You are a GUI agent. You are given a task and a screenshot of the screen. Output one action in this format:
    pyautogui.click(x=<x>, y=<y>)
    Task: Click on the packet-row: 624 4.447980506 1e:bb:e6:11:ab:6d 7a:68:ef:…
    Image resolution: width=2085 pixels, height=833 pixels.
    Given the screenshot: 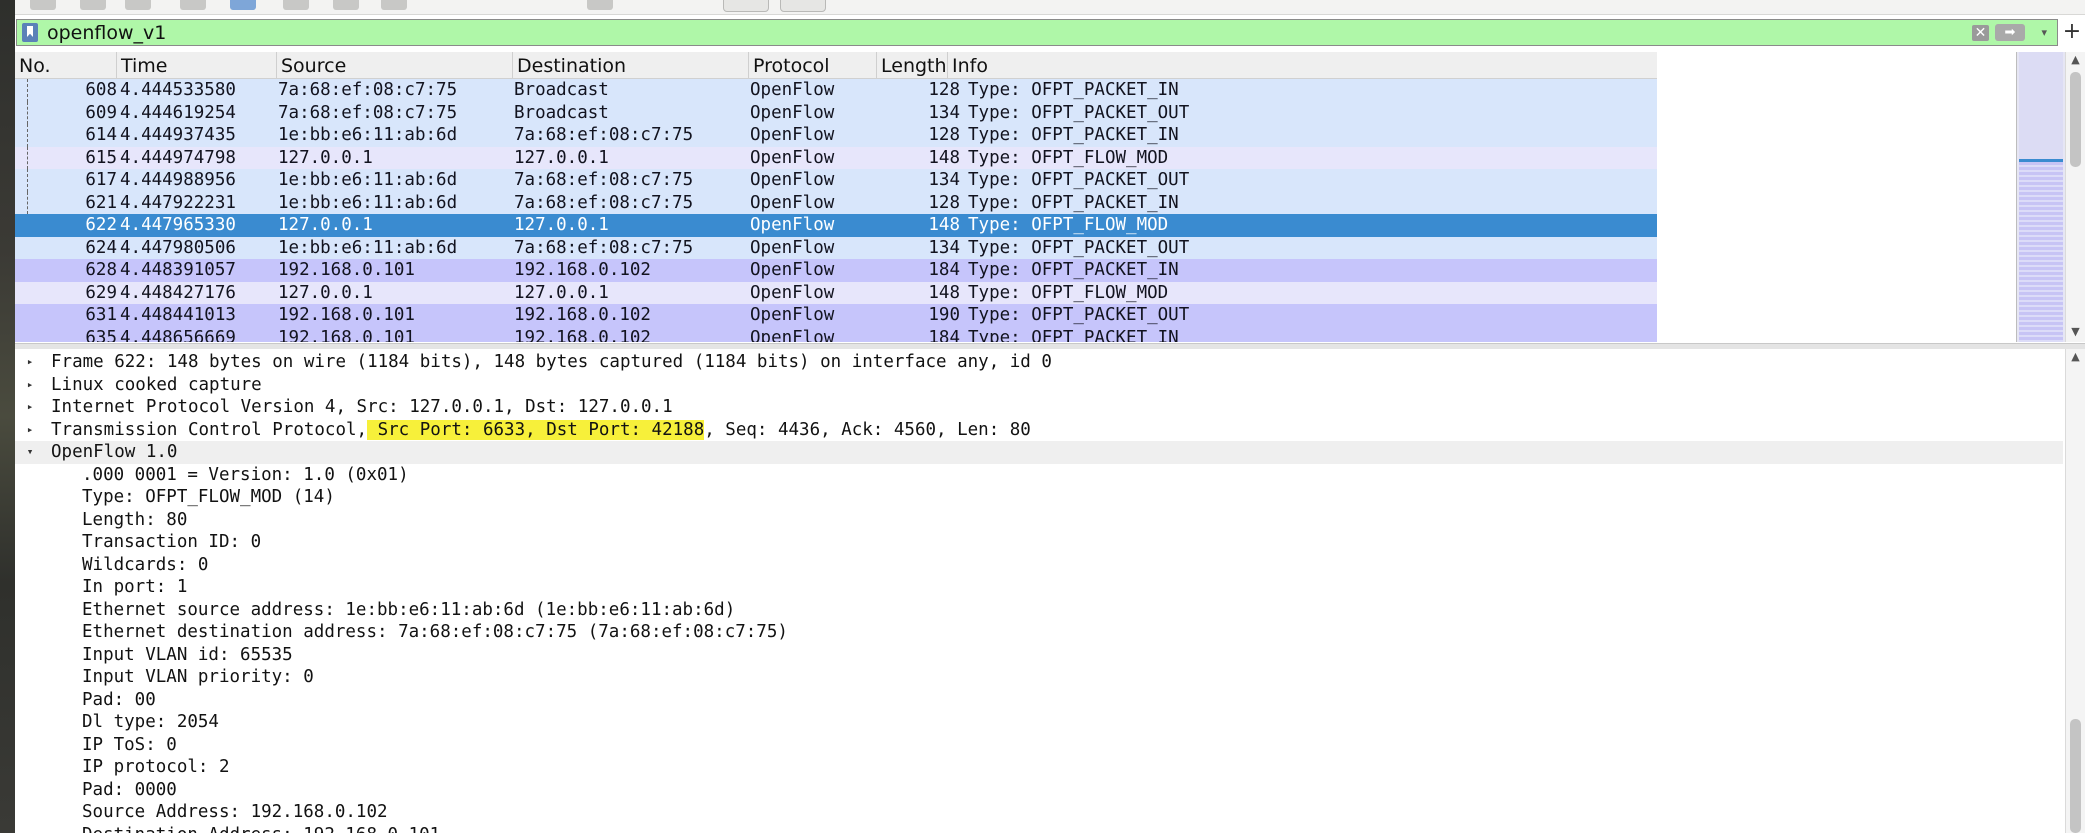 What is the action you would take?
    pyautogui.click(x=836, y=247)
    